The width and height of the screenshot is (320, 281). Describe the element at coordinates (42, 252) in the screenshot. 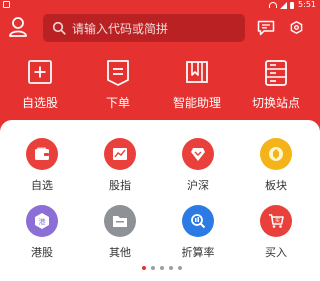

I see `grid-item-label: 港股` at that location.